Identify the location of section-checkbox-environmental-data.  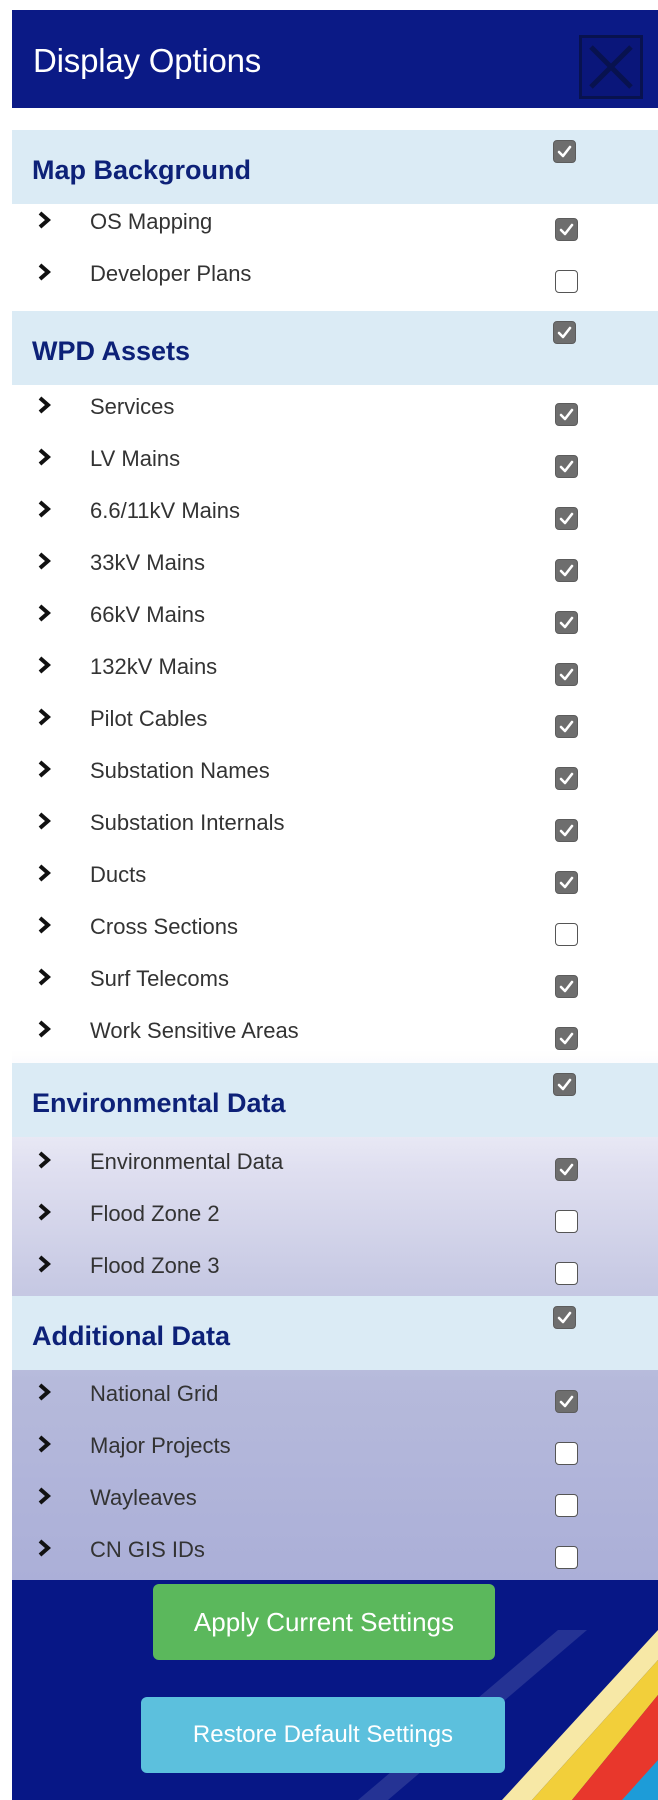
(564, 1084).